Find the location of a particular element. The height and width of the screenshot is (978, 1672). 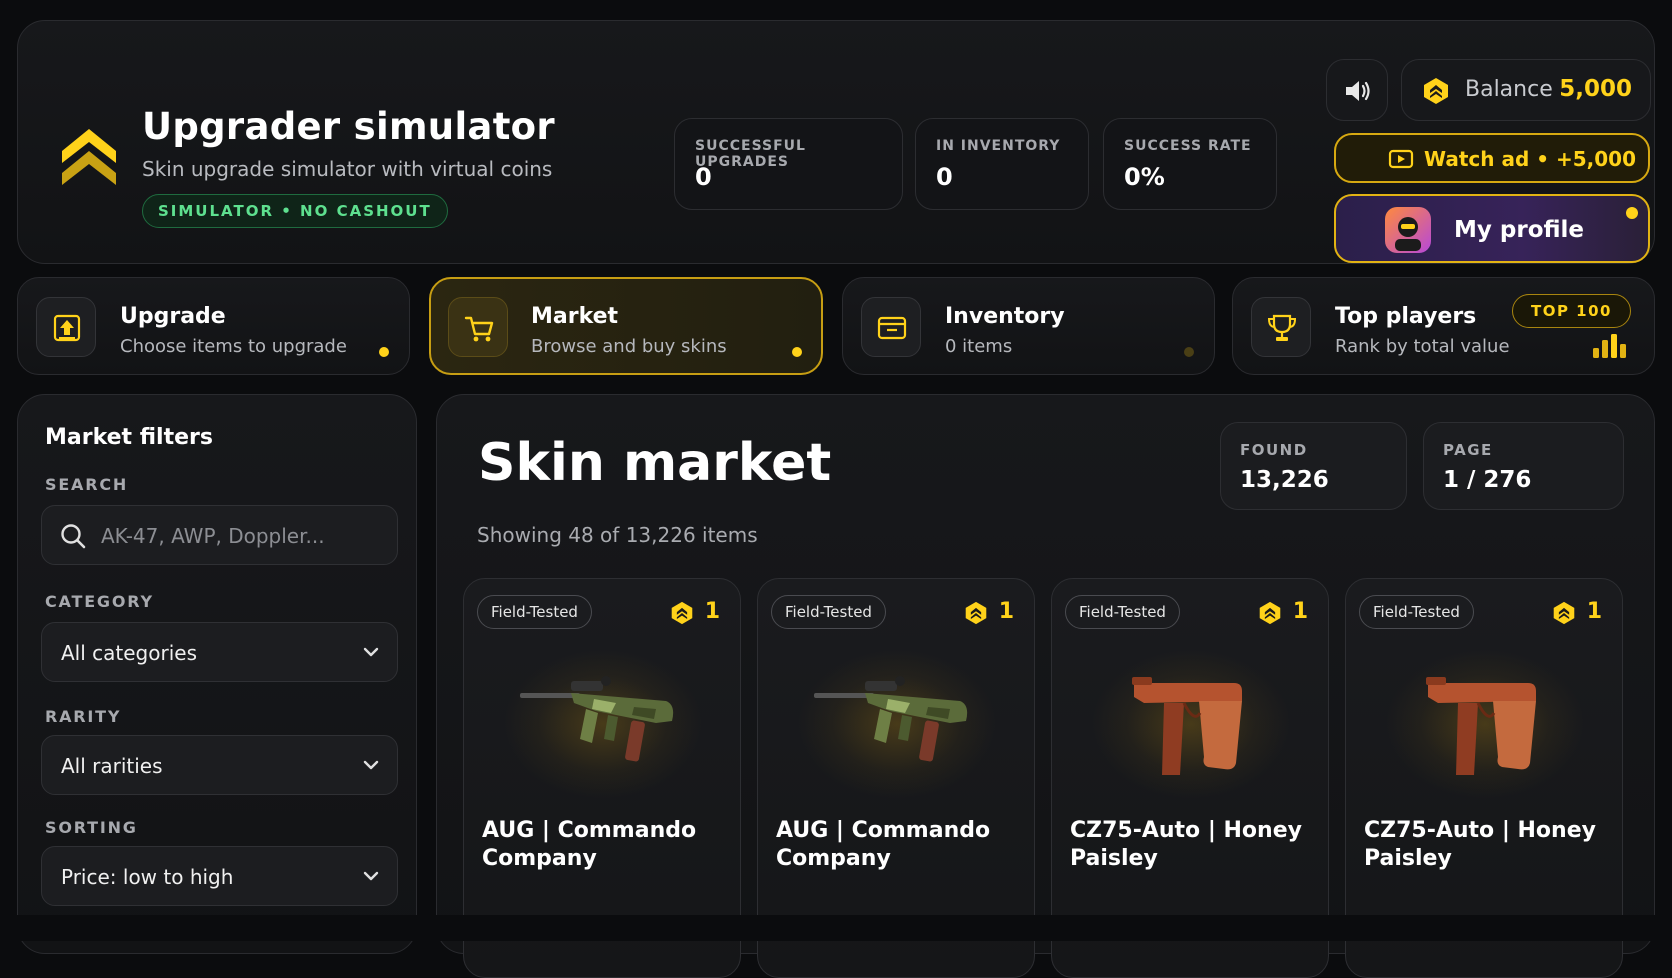

nav-title: Market is located at coordinates (575, 316).